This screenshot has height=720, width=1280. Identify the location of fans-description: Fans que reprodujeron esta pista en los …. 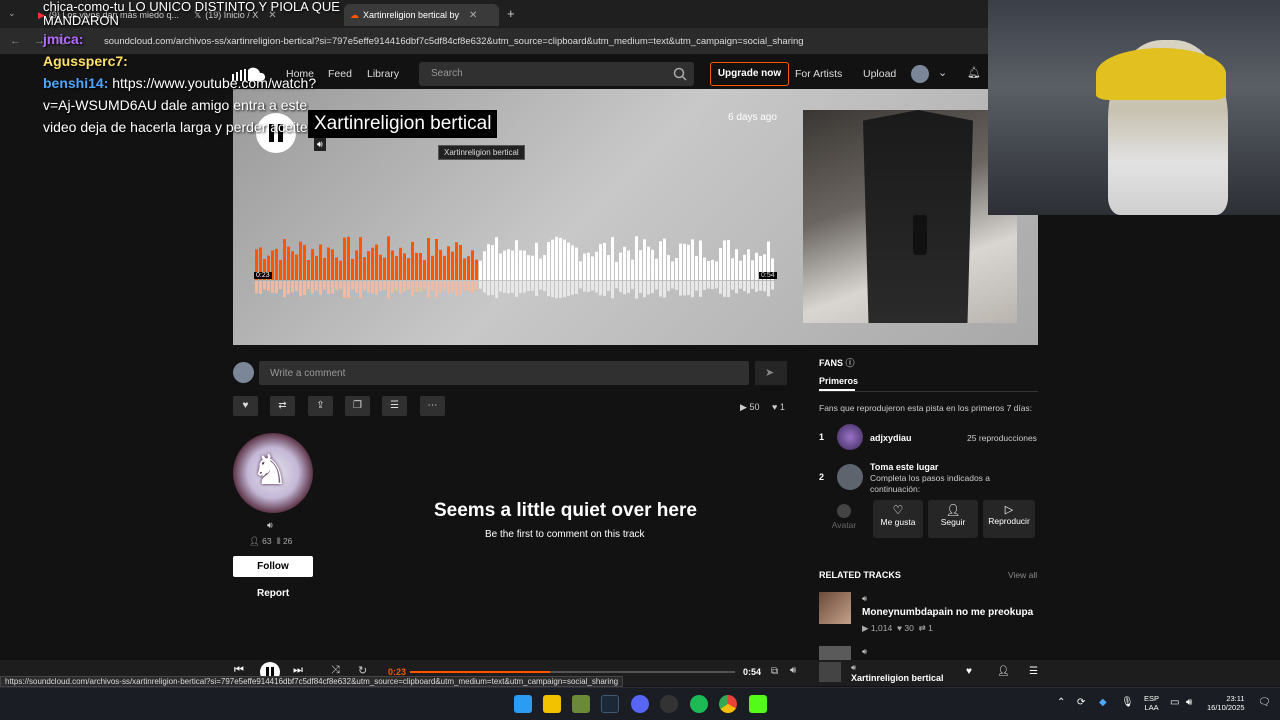
(926, 408).